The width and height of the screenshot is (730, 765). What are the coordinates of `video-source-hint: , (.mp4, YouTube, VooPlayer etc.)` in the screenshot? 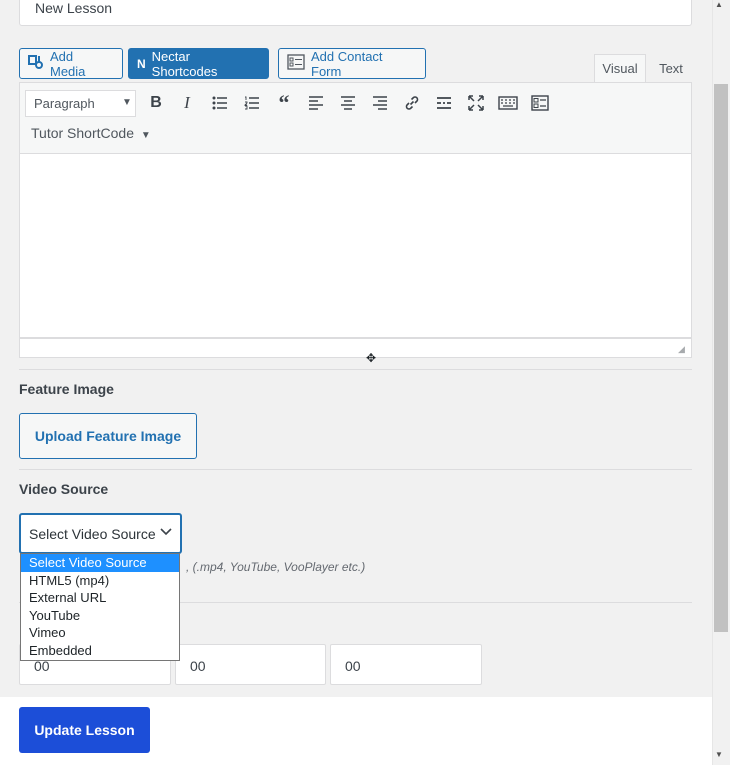 It's located at (276, 567).